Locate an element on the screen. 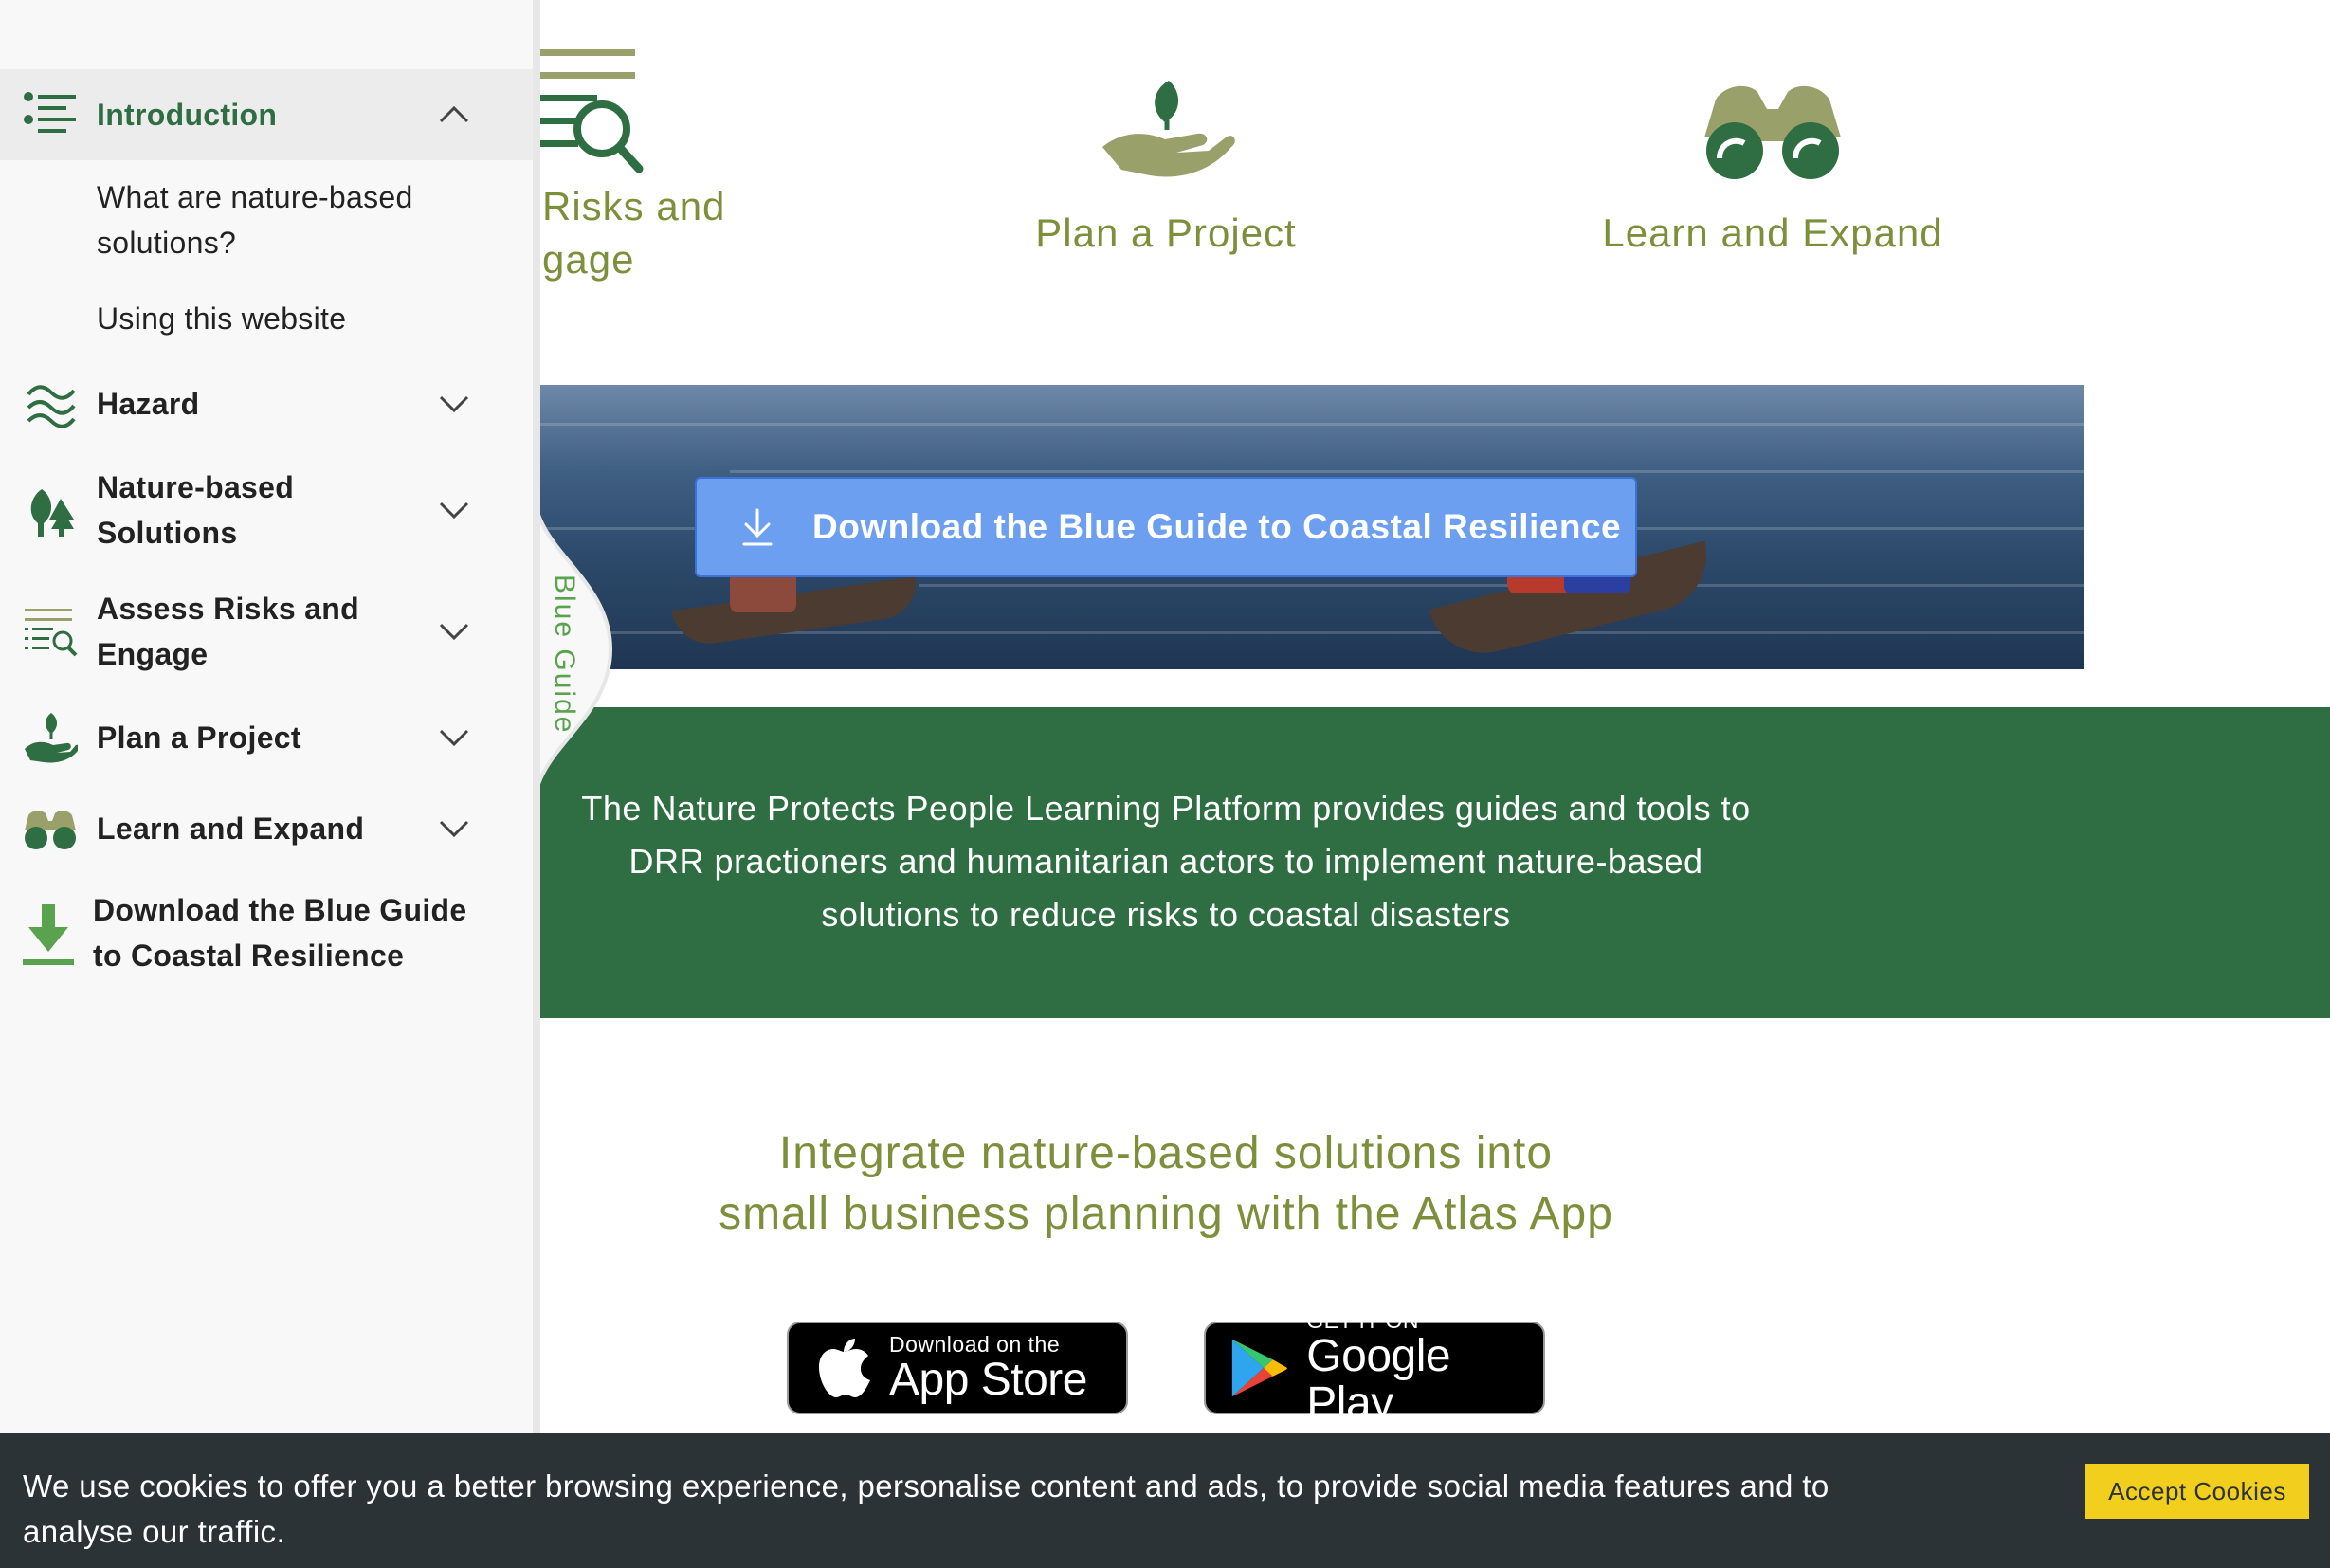  feature-assess-label: Risks and gage is located at coordinates (634, 233).